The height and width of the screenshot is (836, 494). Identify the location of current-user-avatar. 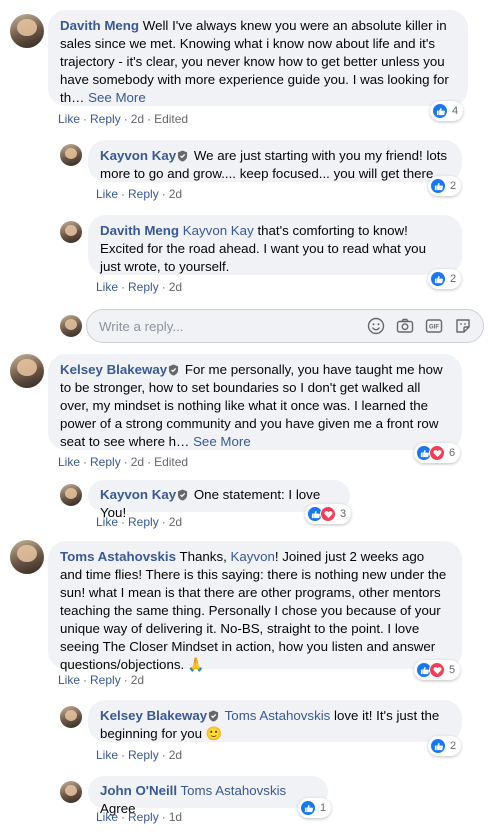
(71, 326).